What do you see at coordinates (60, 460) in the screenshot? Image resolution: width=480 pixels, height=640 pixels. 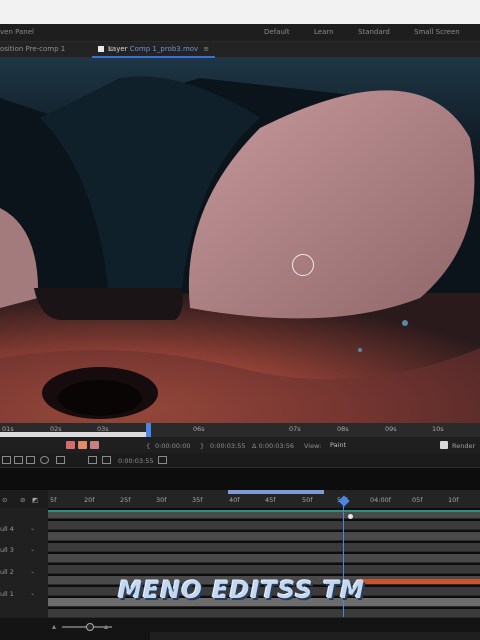 I see `channel-icon` at bounding box center [60, 460].